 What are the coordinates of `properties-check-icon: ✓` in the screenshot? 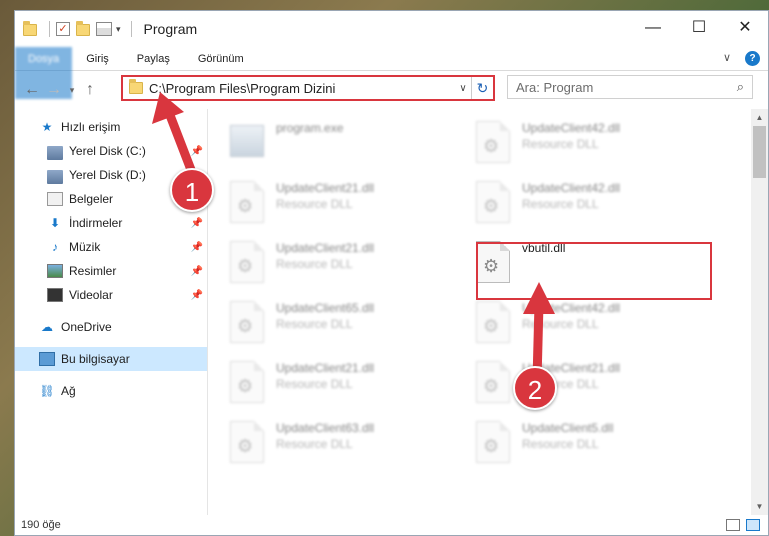 It's located at (63, 29).